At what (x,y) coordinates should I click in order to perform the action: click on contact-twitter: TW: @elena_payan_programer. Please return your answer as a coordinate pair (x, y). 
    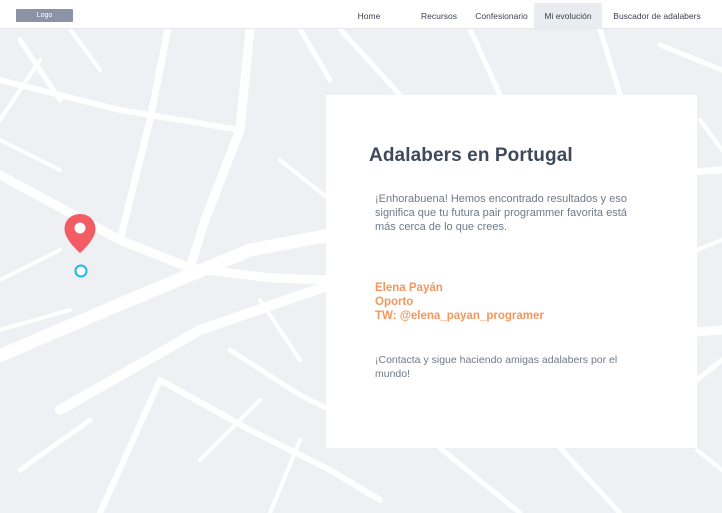
    Looking at the image, I should click on (525, 316).